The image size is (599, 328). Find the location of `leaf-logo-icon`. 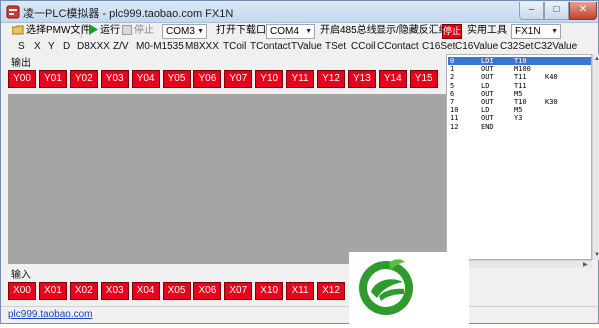

leaf-logo-icon is located at coordinates (386, 287).